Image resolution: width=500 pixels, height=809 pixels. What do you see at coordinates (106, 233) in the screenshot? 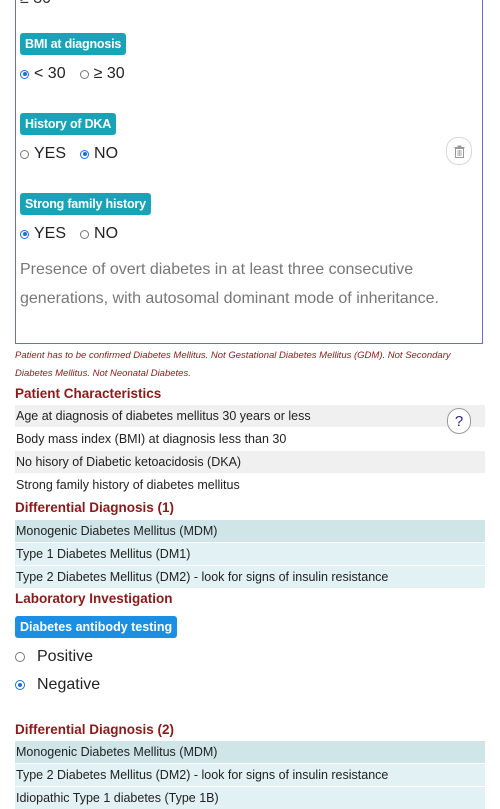
I see `family-option-label: NO` at bounding box center [106, 233].